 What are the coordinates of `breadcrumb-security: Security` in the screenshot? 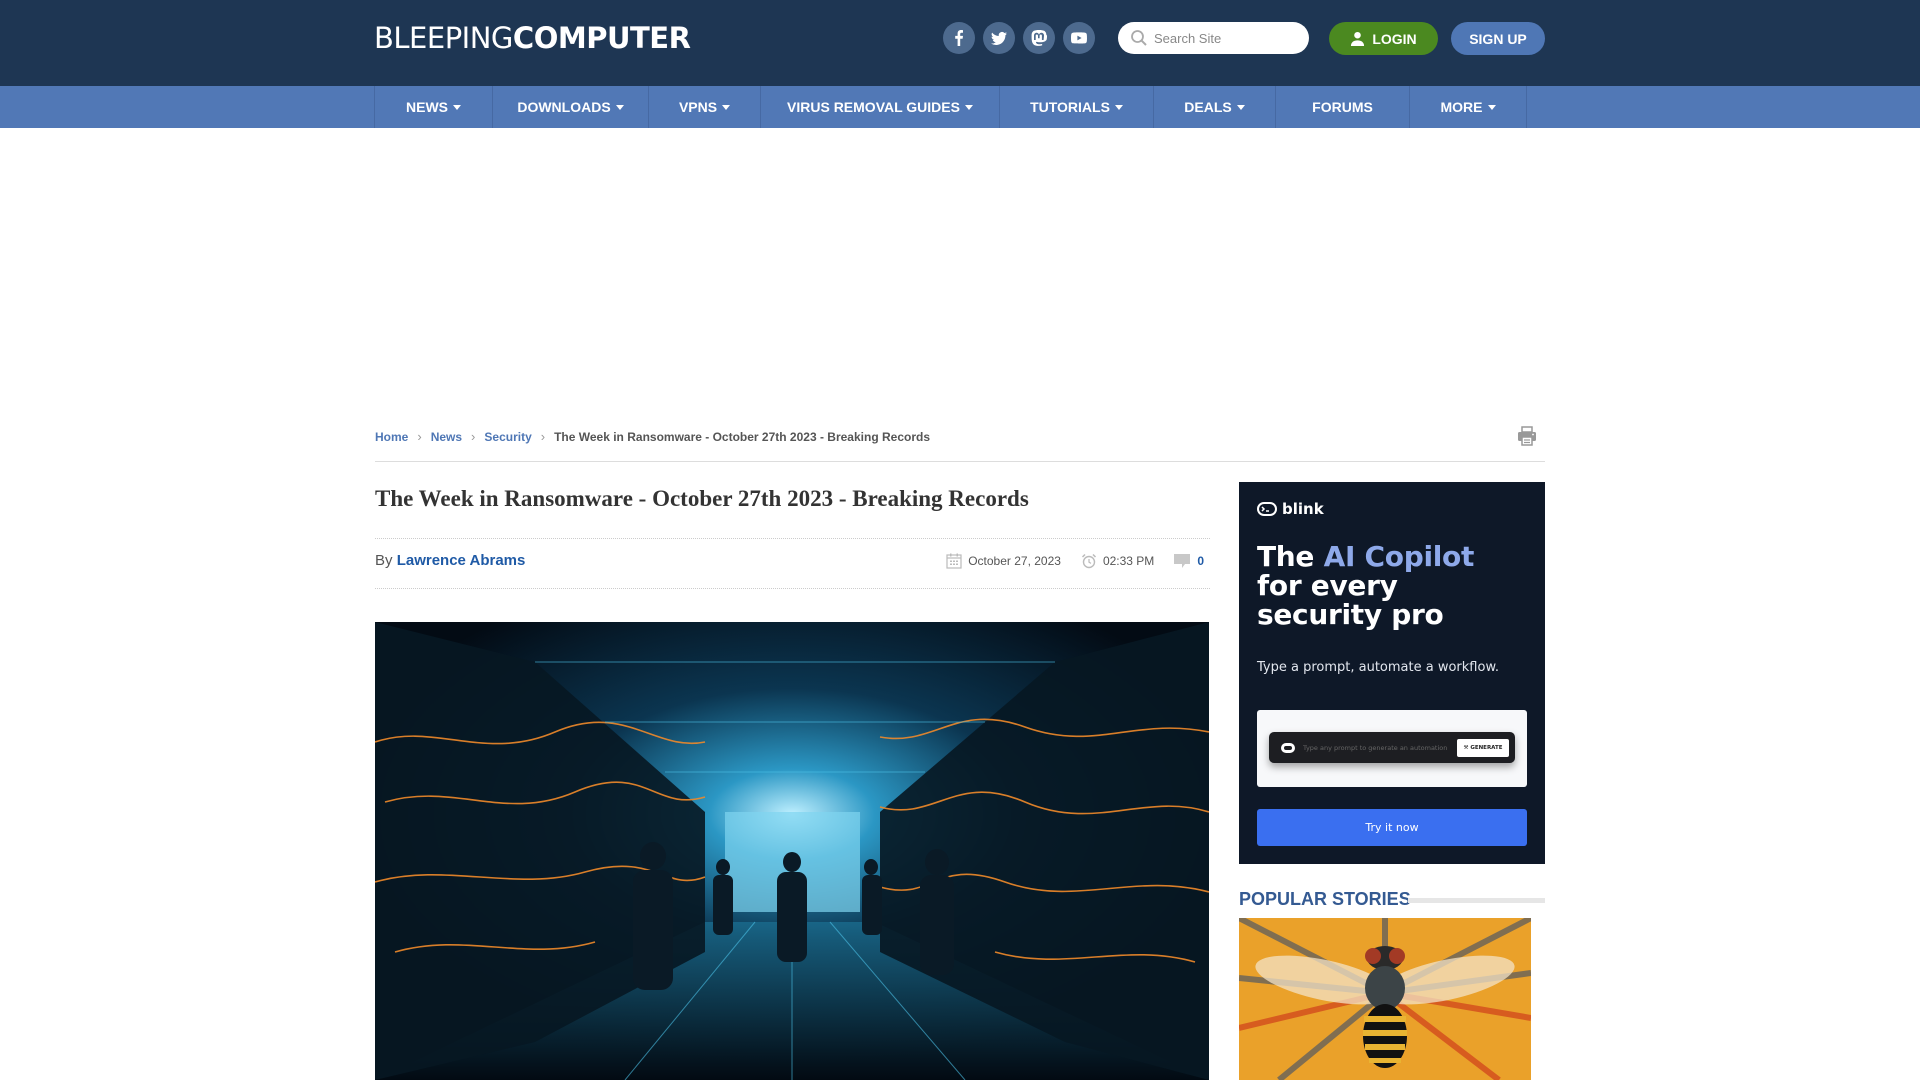 It's located at (507, 437).